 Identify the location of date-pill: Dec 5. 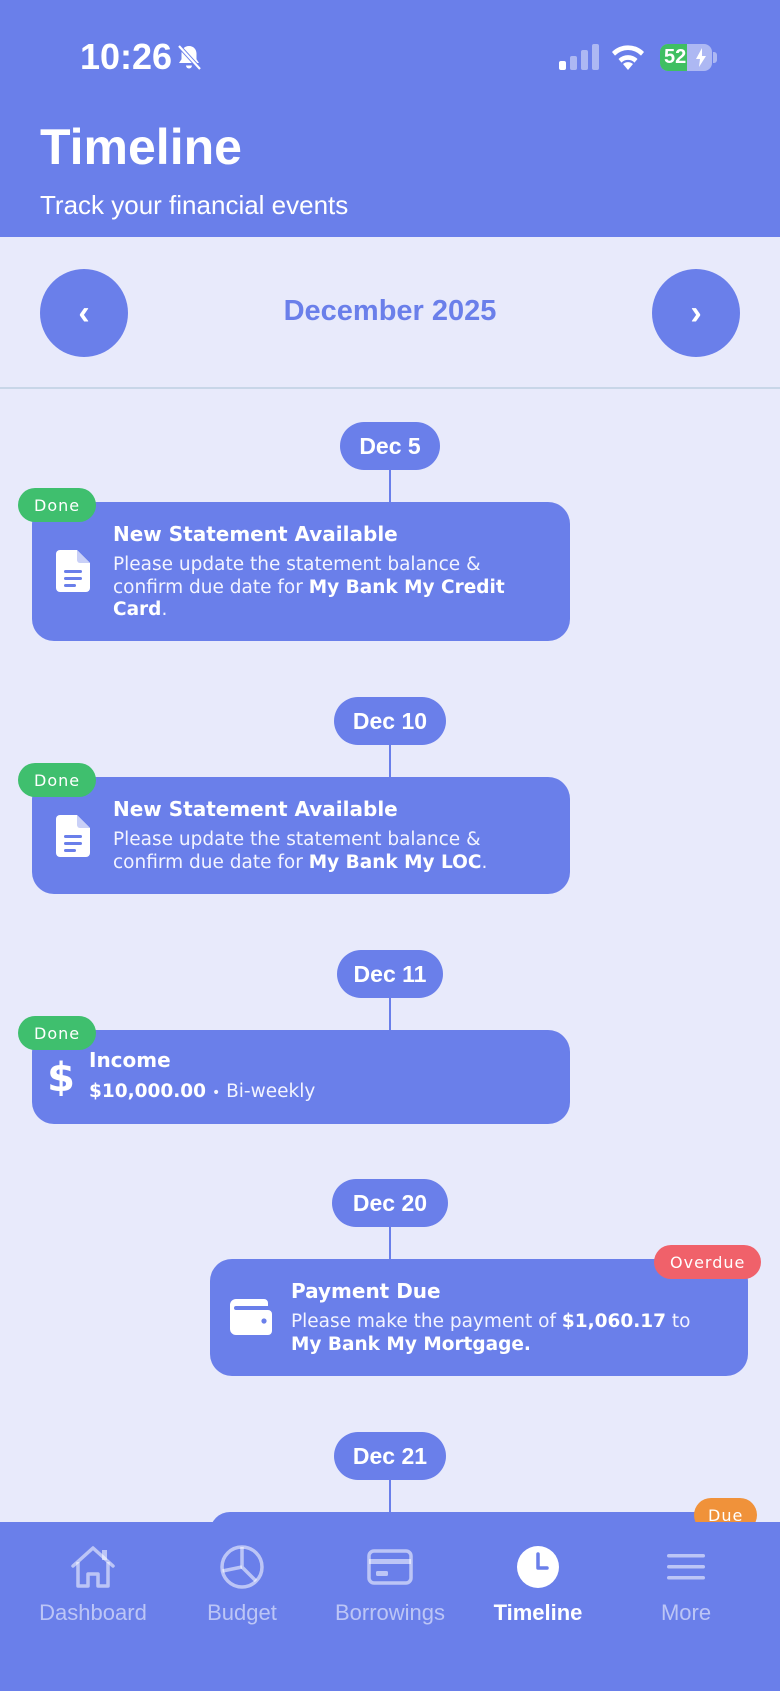
(390, 446).